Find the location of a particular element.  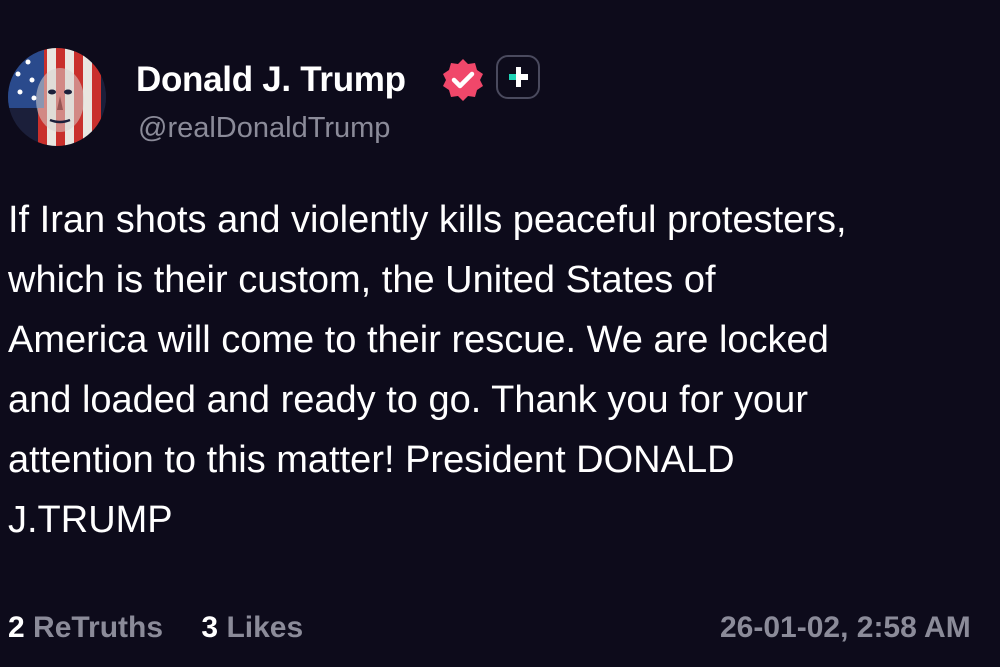

post-stats: 2 ReTruths 3 Likes is located at coordinates (155, 628).